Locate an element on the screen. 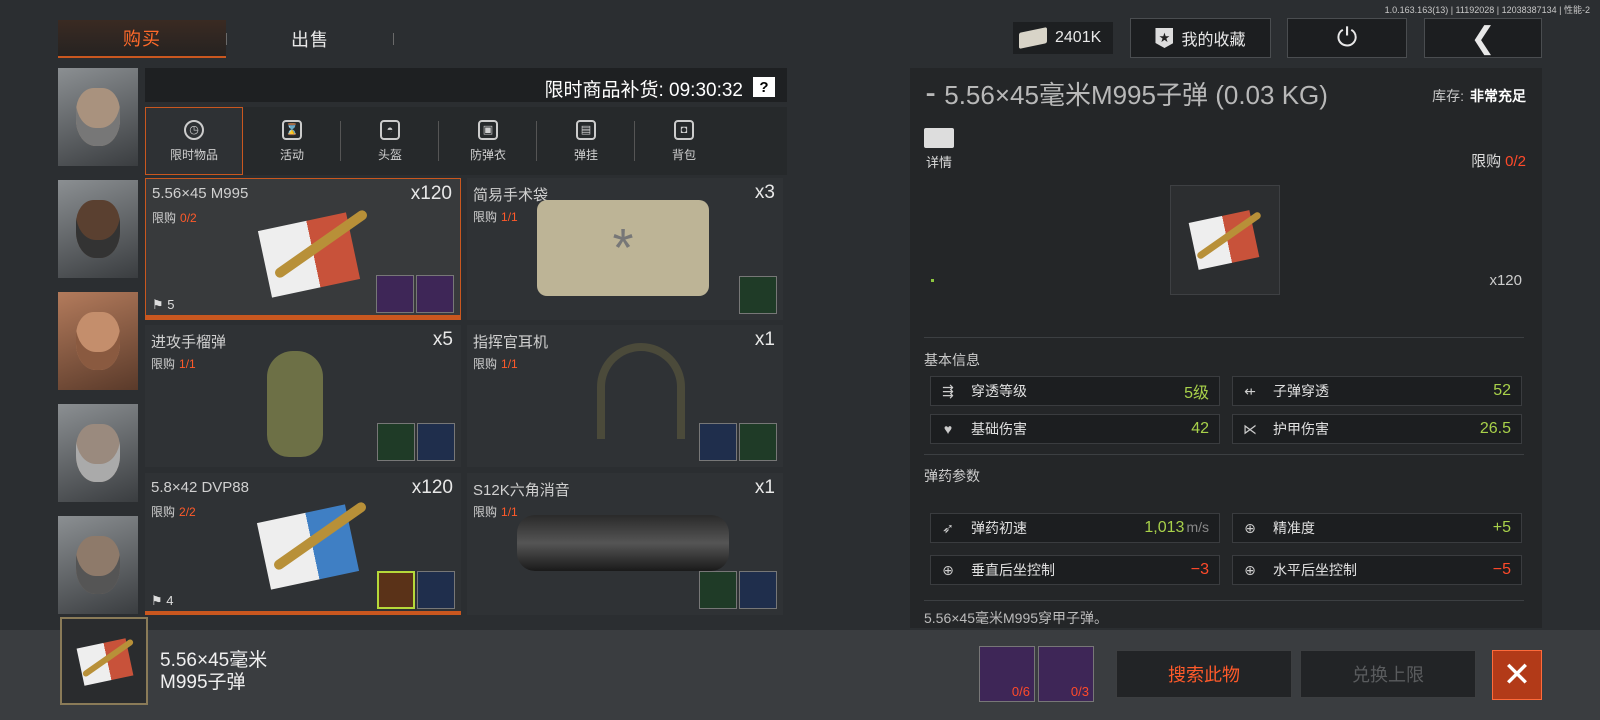  item-card-surgical-kit: 简易手术袋 x3 限购 1/1 * is located at coordinates (625, 249).